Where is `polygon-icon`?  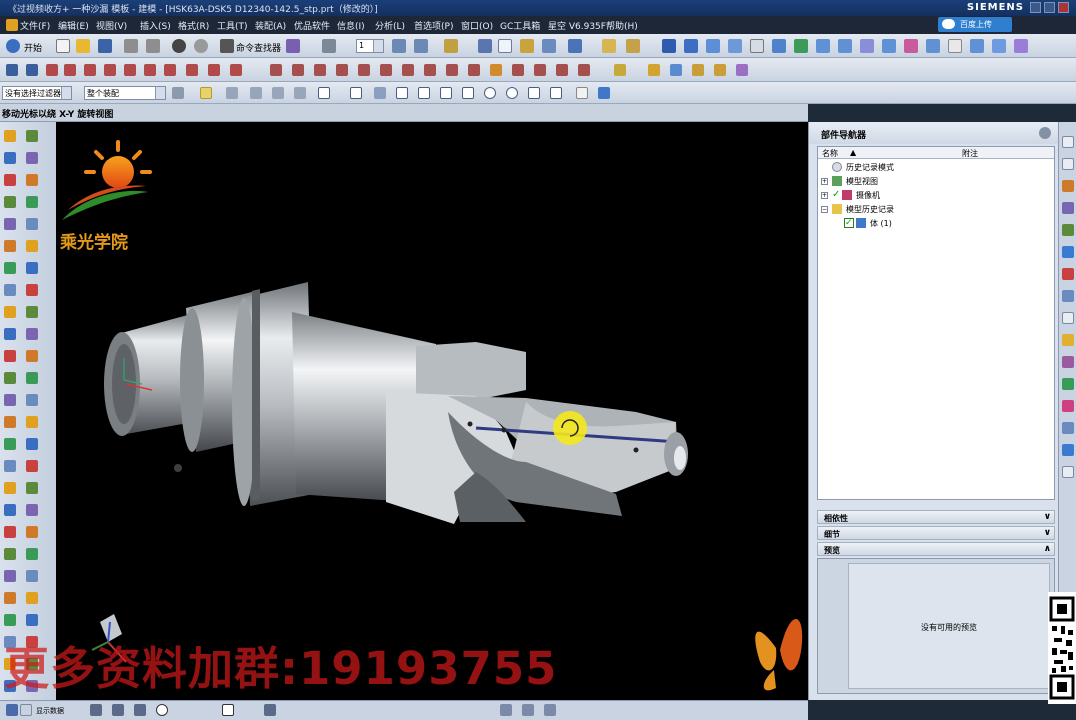 polygon-icon is located at coordinates (130, 70).